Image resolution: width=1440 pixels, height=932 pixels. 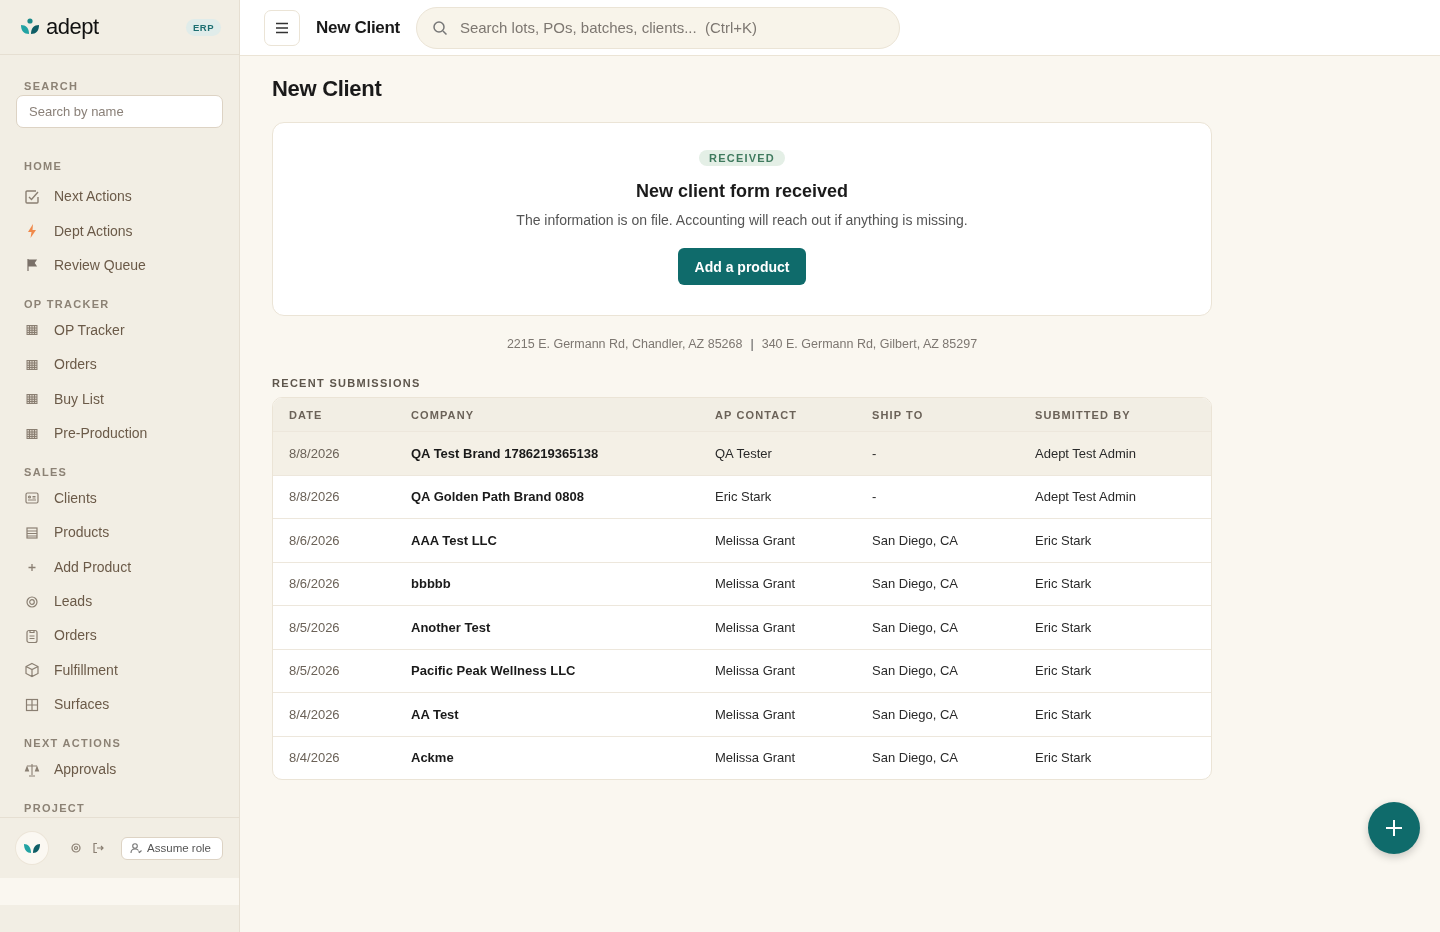 I want to click on table-cell-text: Ackme, so click(x=433, y=758).